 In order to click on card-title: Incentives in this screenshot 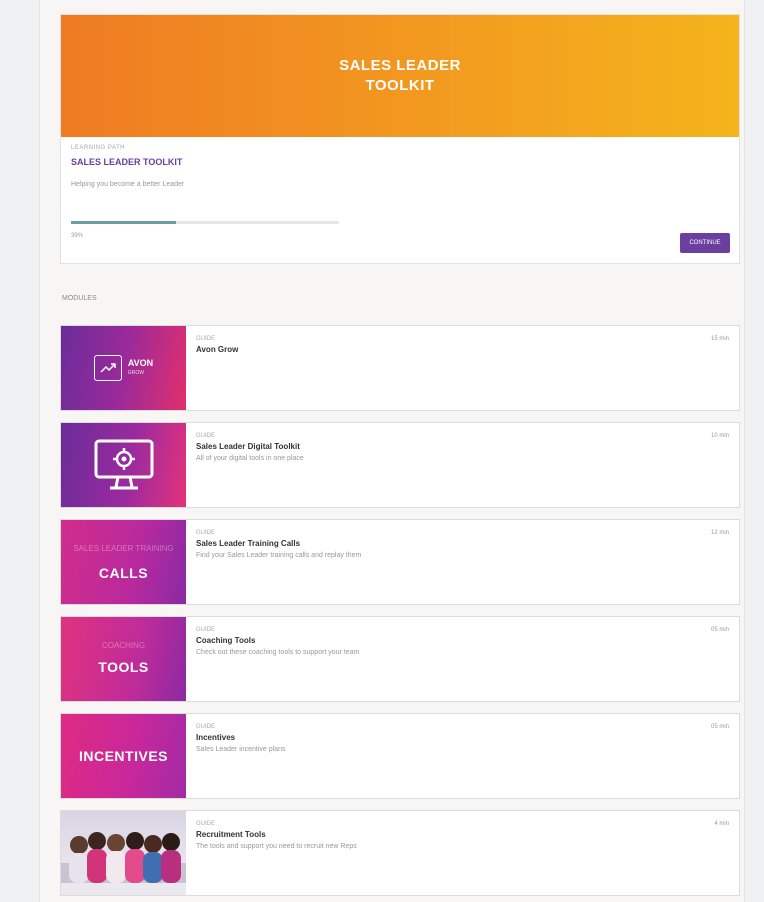, I will do `click(462, 737)`.